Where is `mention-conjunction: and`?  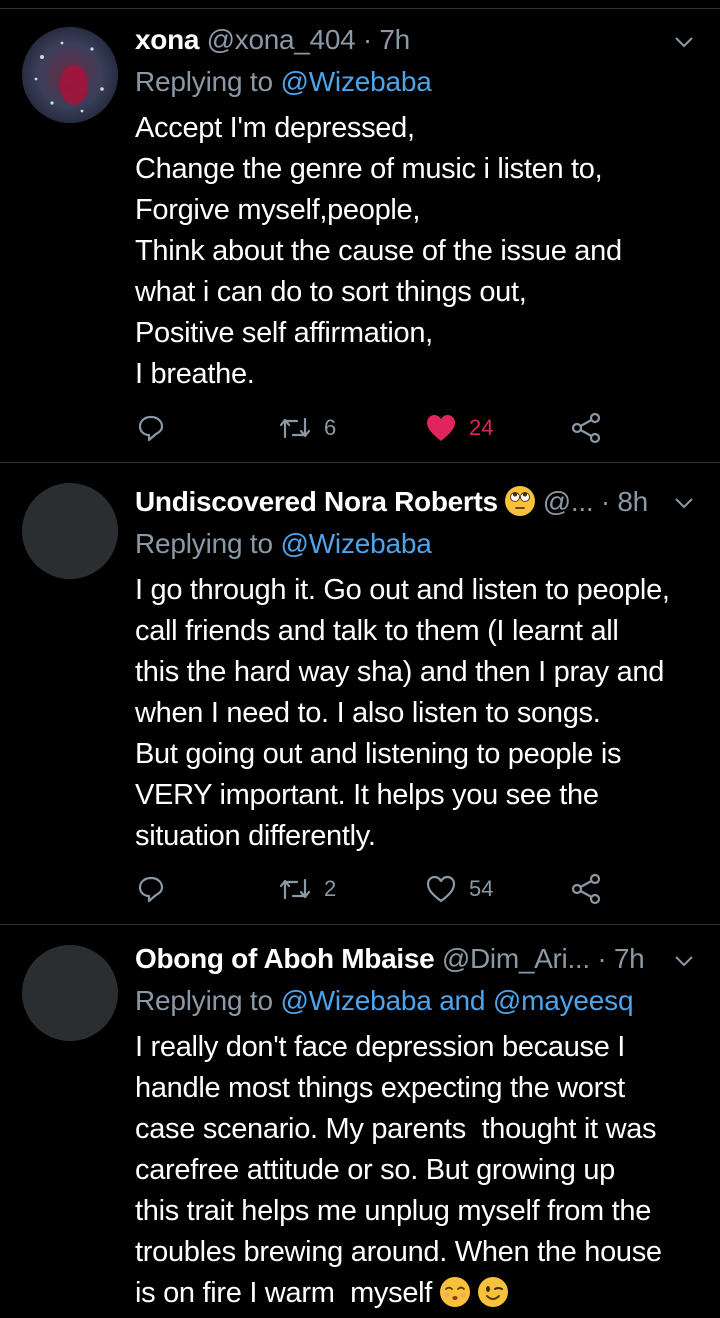 mention-conjunction: and is located at coordinates (462, 1000).